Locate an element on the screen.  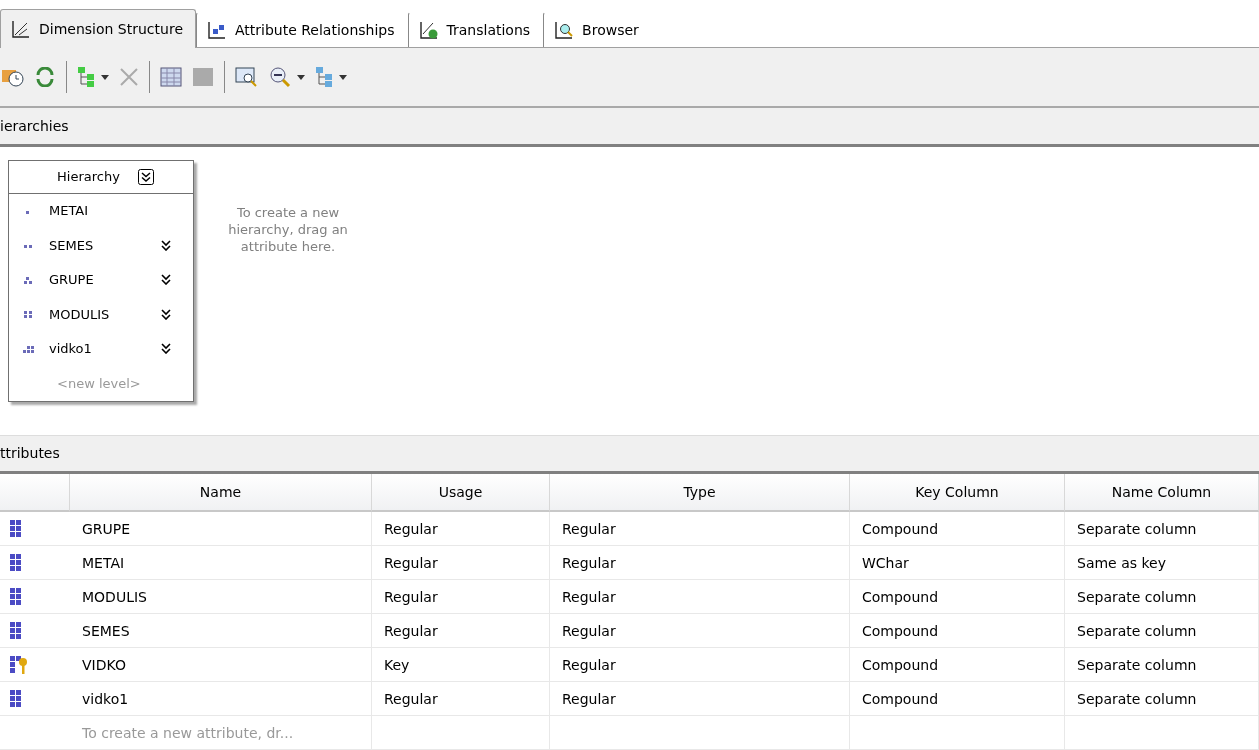
column-header: Name Column is located at coordinates (1162, 493).